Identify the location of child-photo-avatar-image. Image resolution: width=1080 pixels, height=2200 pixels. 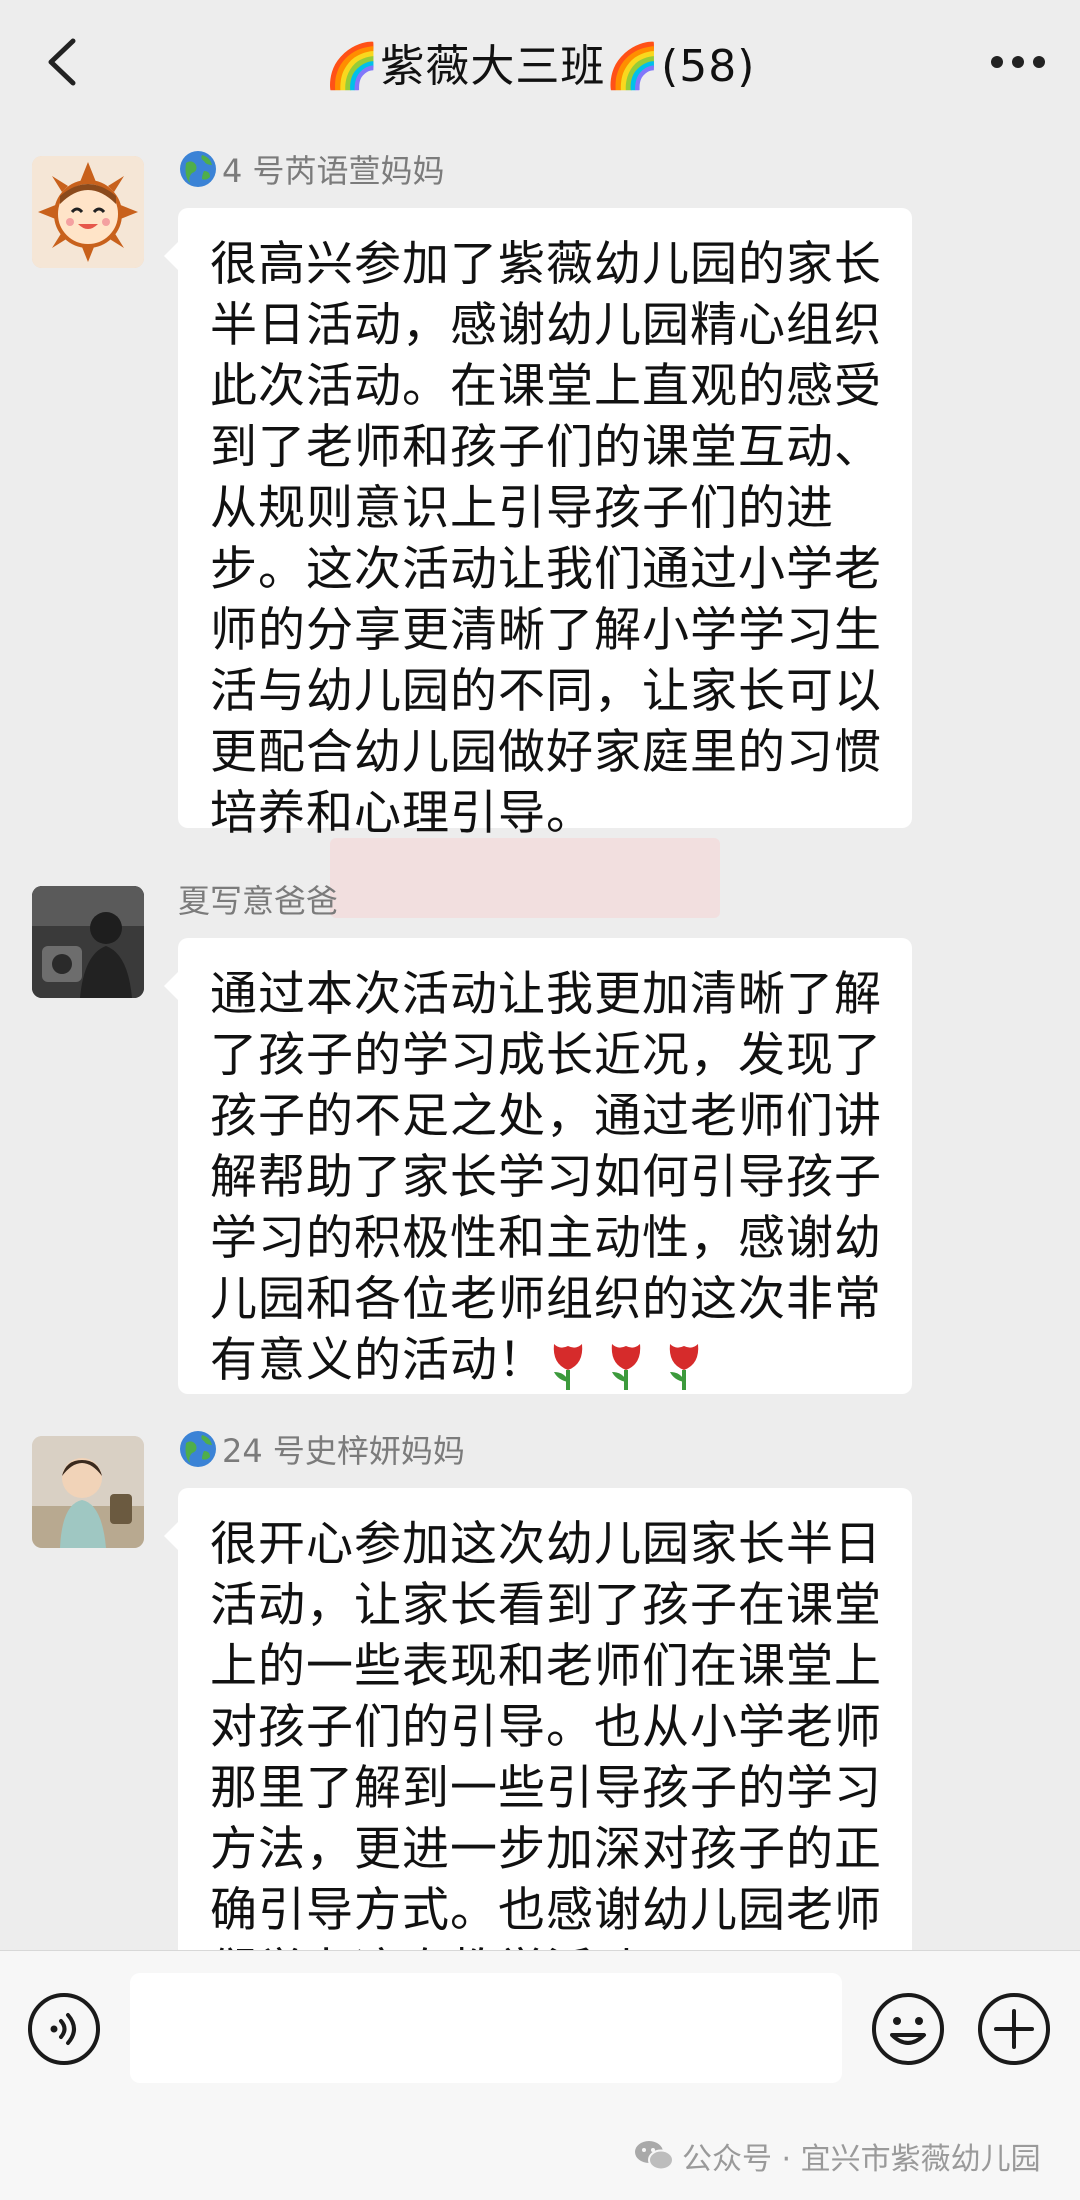
(88, 1492).